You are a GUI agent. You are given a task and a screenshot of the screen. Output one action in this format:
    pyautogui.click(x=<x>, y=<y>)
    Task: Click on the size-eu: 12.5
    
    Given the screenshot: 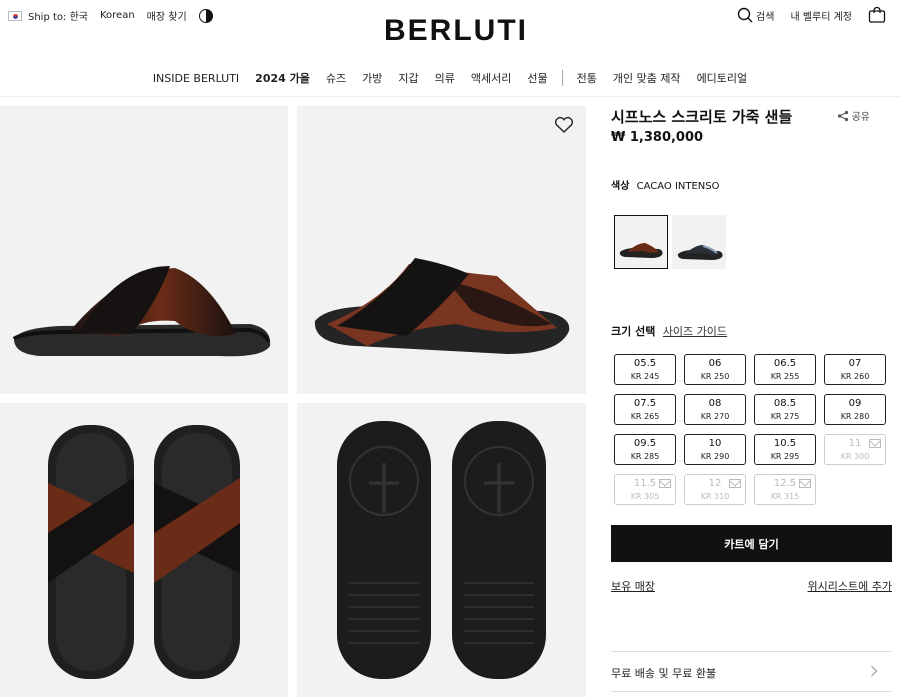 What is the action you would take?
    pyautogui.click(x=785, y=483)
    